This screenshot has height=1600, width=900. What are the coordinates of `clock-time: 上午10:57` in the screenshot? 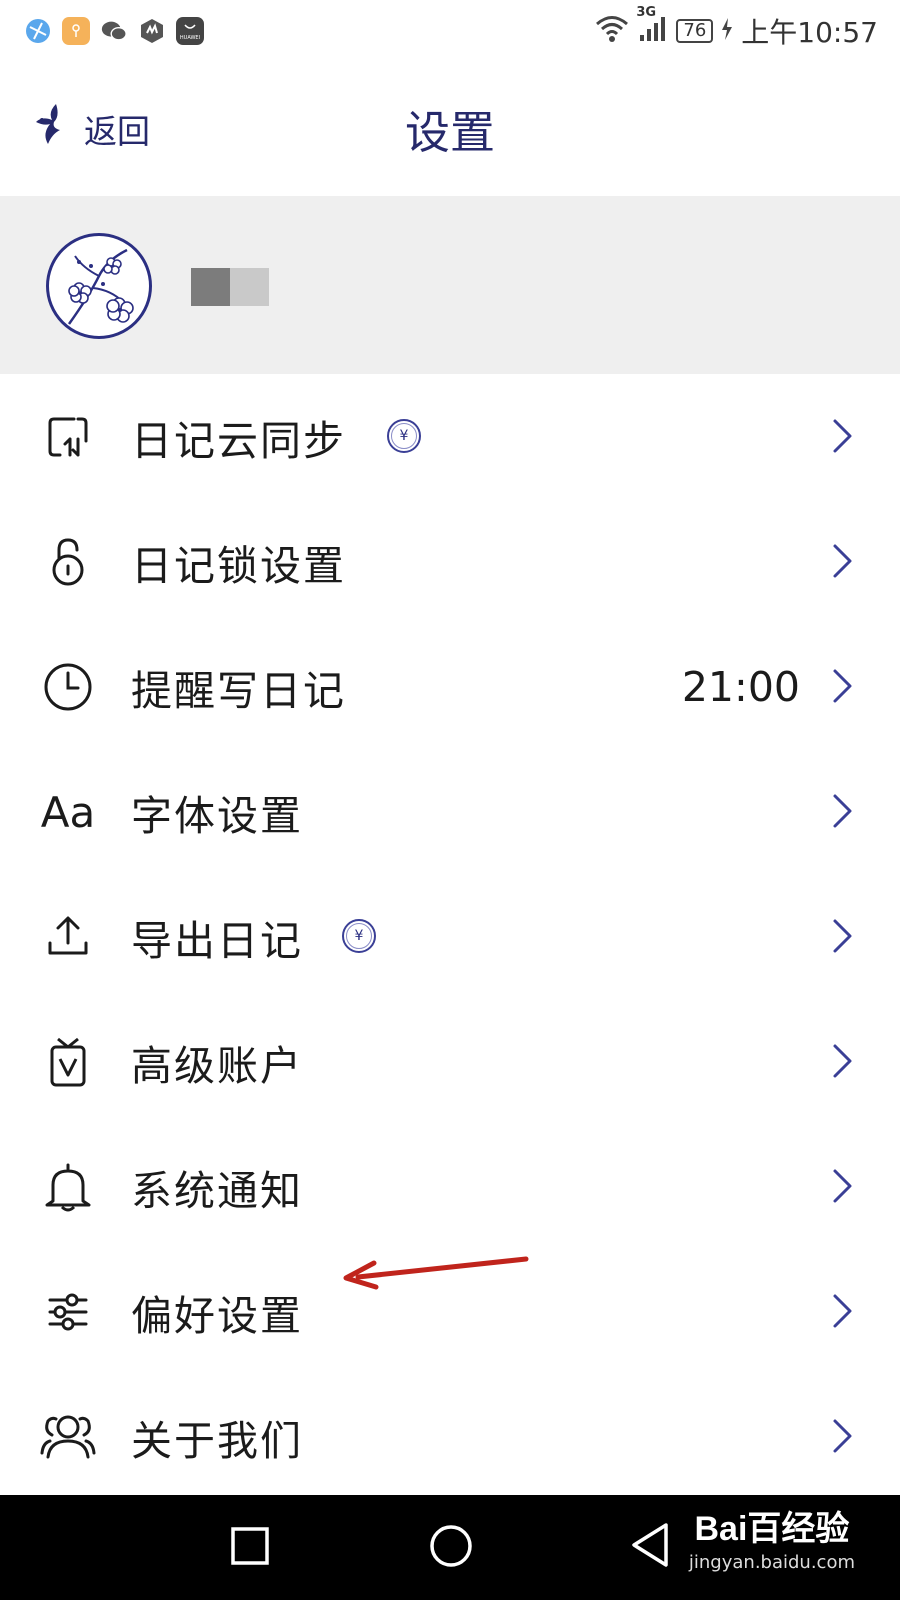 It's located at (809, 32).